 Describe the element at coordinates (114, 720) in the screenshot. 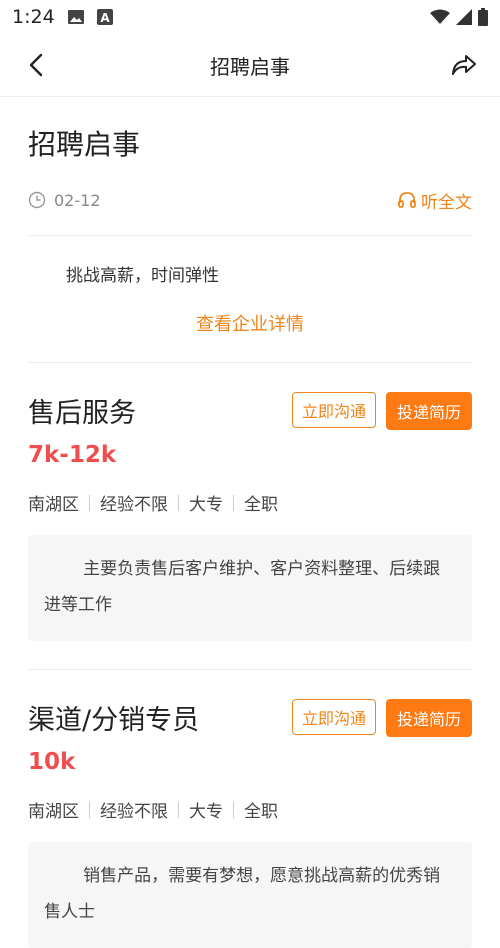

I see `job-title: 渠道/分销专员` at that location.